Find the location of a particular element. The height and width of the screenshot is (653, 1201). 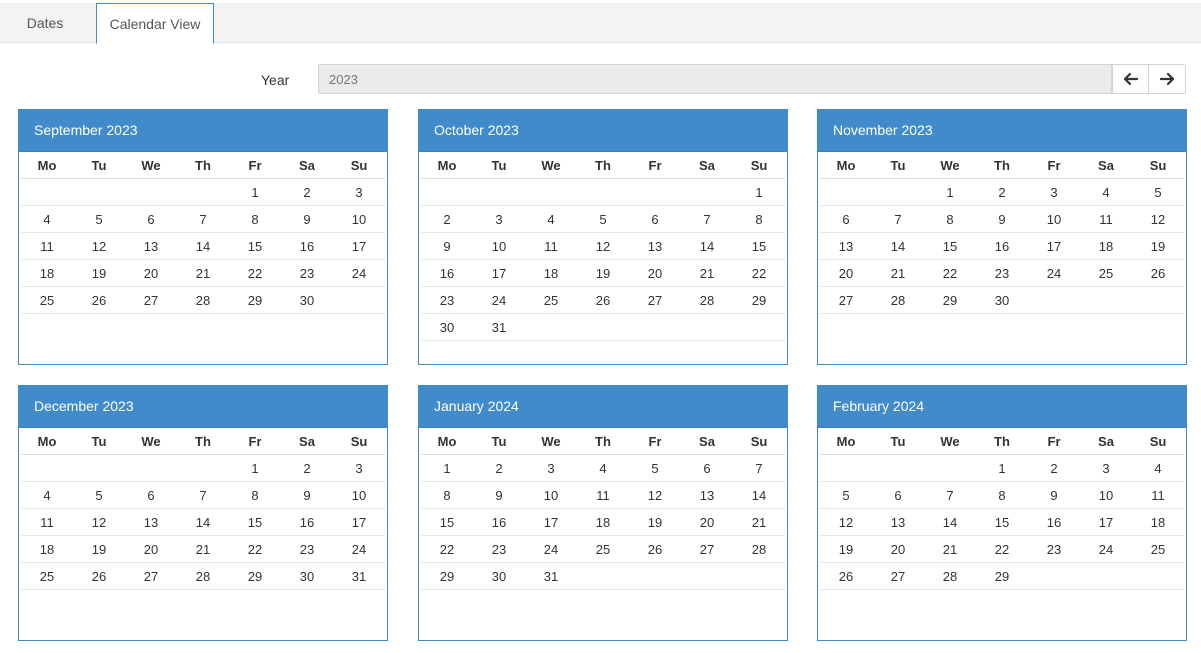

next-year-button is located at coordinates (1167, 79).